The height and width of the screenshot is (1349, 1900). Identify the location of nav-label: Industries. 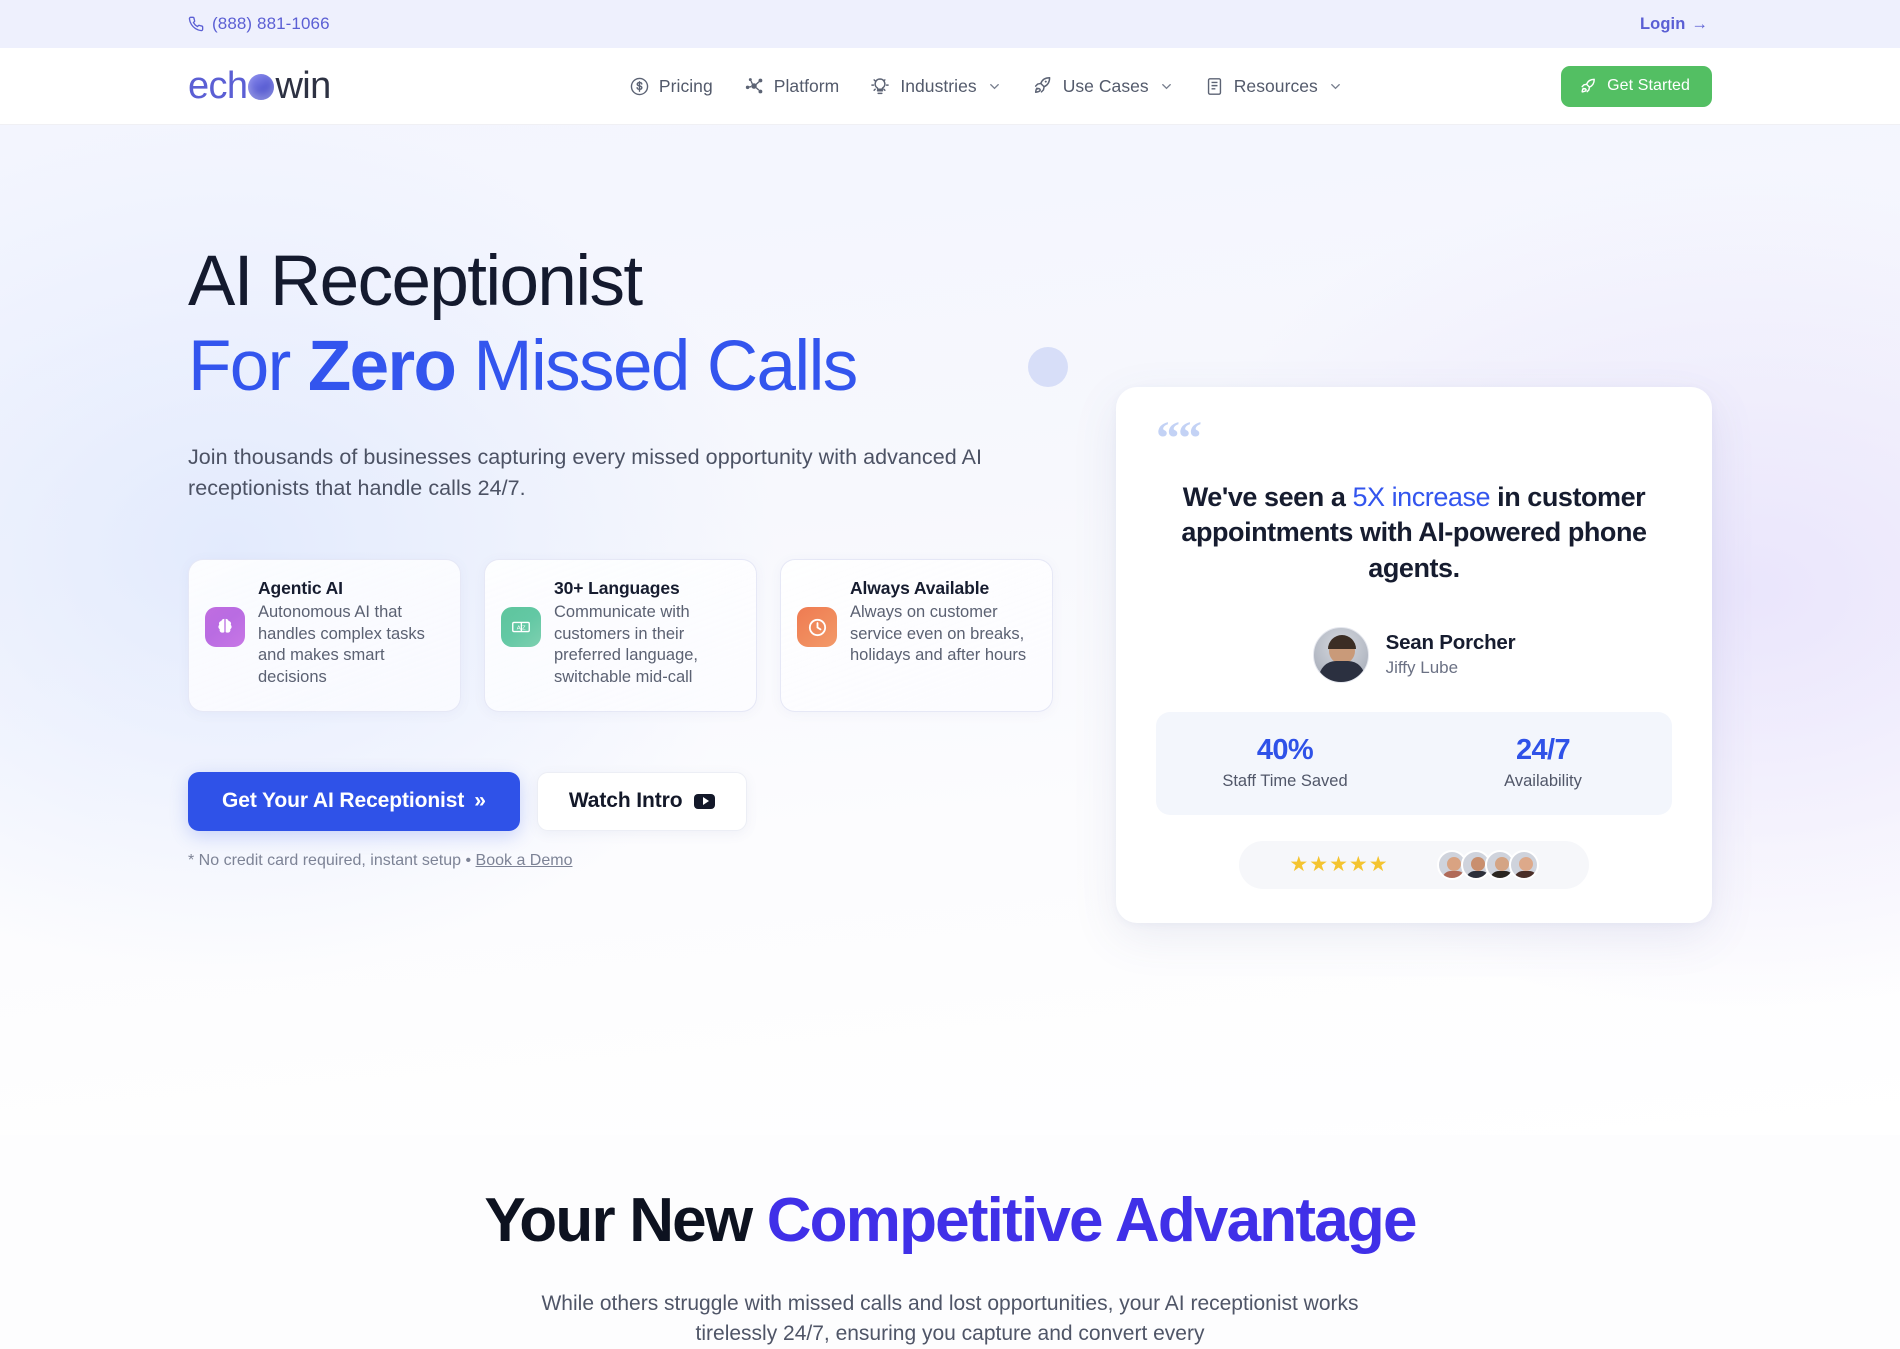
(938, 85).